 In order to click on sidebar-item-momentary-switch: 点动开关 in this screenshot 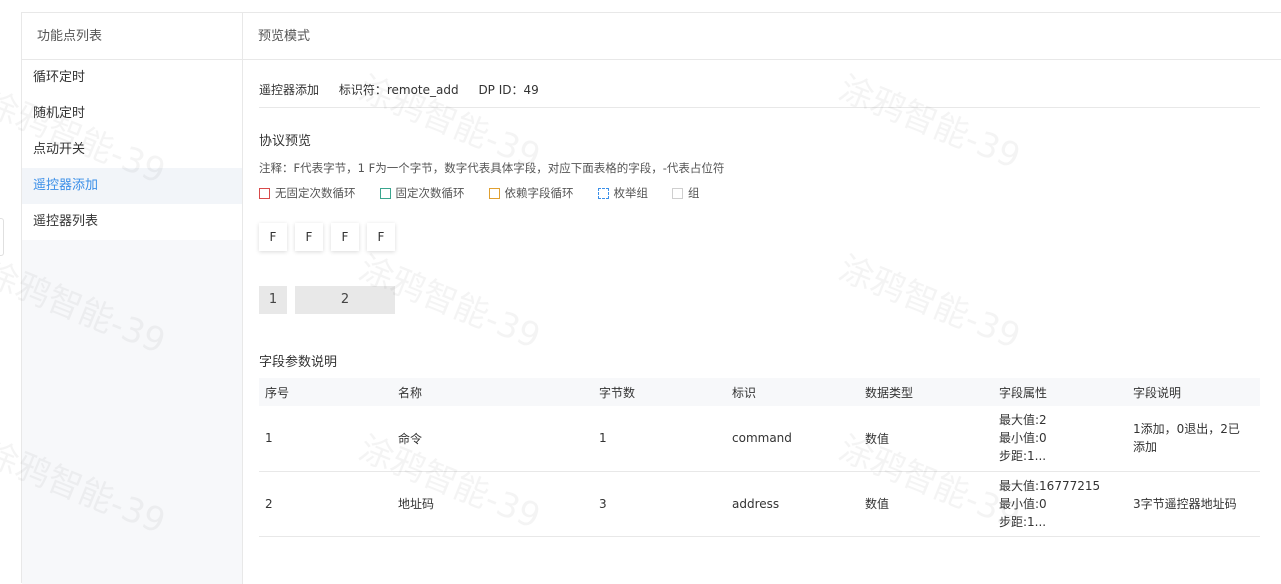, I will do `click(132, 150)`.